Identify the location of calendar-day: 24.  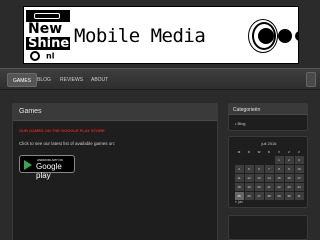
(299, 186).